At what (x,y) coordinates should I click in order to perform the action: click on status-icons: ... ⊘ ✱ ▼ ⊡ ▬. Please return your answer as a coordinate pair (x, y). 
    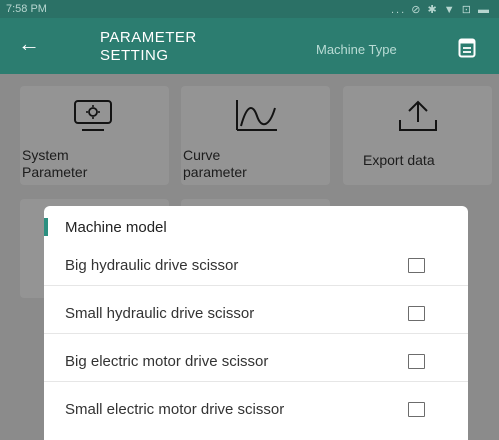
    Looking at the image, I should click on (441, 10).